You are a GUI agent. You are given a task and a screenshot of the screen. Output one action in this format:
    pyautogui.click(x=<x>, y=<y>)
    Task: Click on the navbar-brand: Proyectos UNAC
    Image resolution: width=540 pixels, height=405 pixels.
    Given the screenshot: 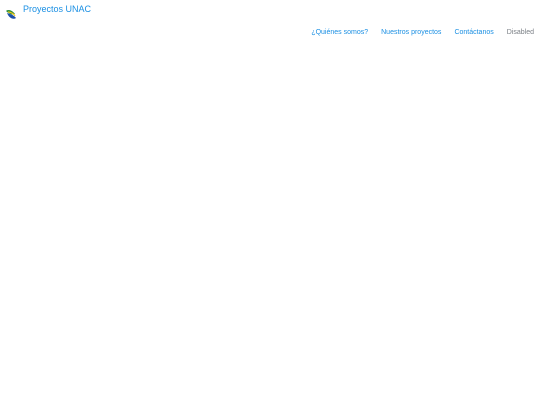 What is the action you would take?
    pyautogui.click(x=47, y=12)
    